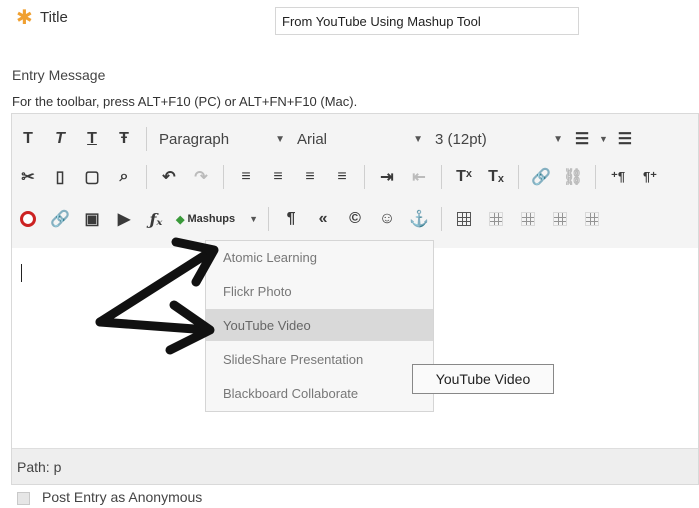 This screenshot has height=508, width=699. I want to click on paste-icon: ▢, so click(92, 177).